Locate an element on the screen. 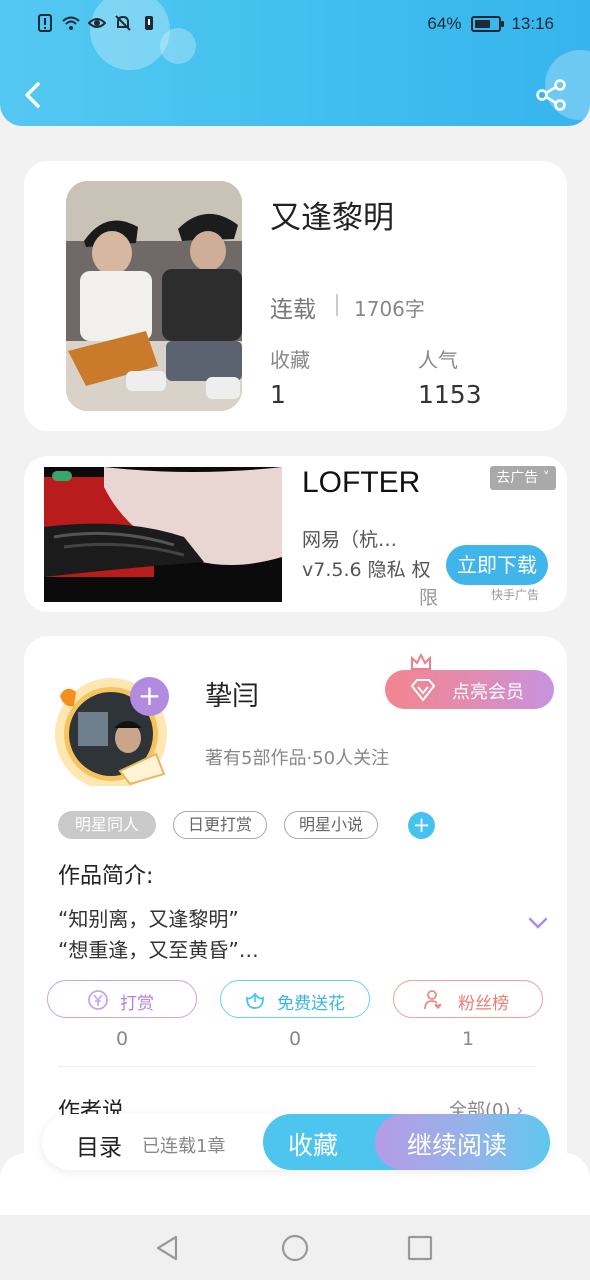 Image resolution: width=590 pixels, height=1280 pixels. remove-ad-label: 去广告 is located at coordinates (517, 478).